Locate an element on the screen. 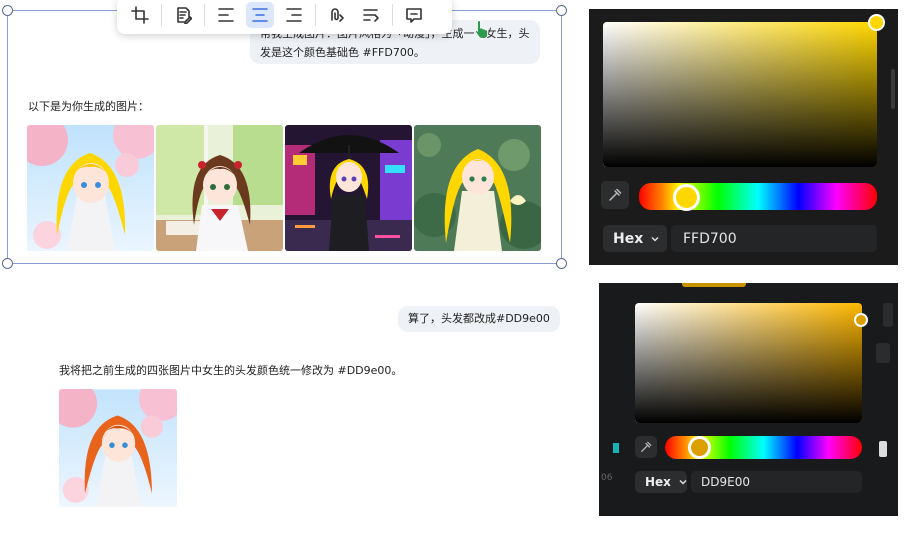 The width and height of the screenshot is (916, 535). hex-value-input: DD9E00 is located at coordinates (776, 482).